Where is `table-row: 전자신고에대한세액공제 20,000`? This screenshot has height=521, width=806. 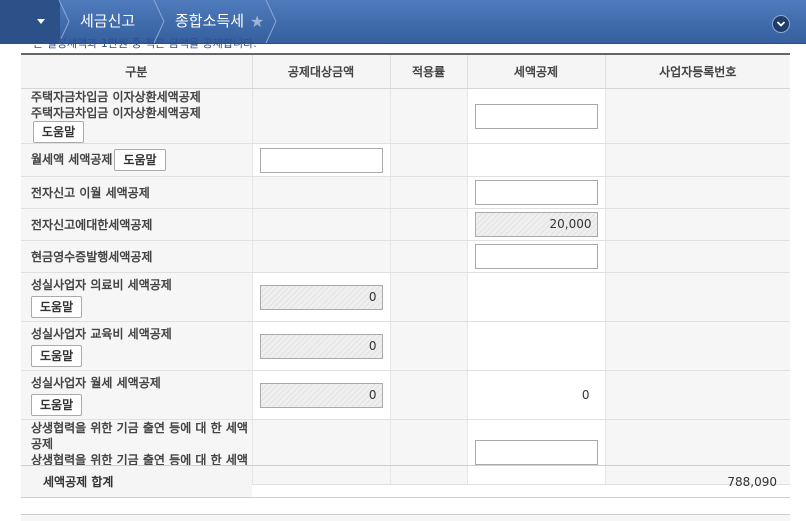 table-row: 전자신고에대한세액공제 20,000 is located at coordinates (405, 224).